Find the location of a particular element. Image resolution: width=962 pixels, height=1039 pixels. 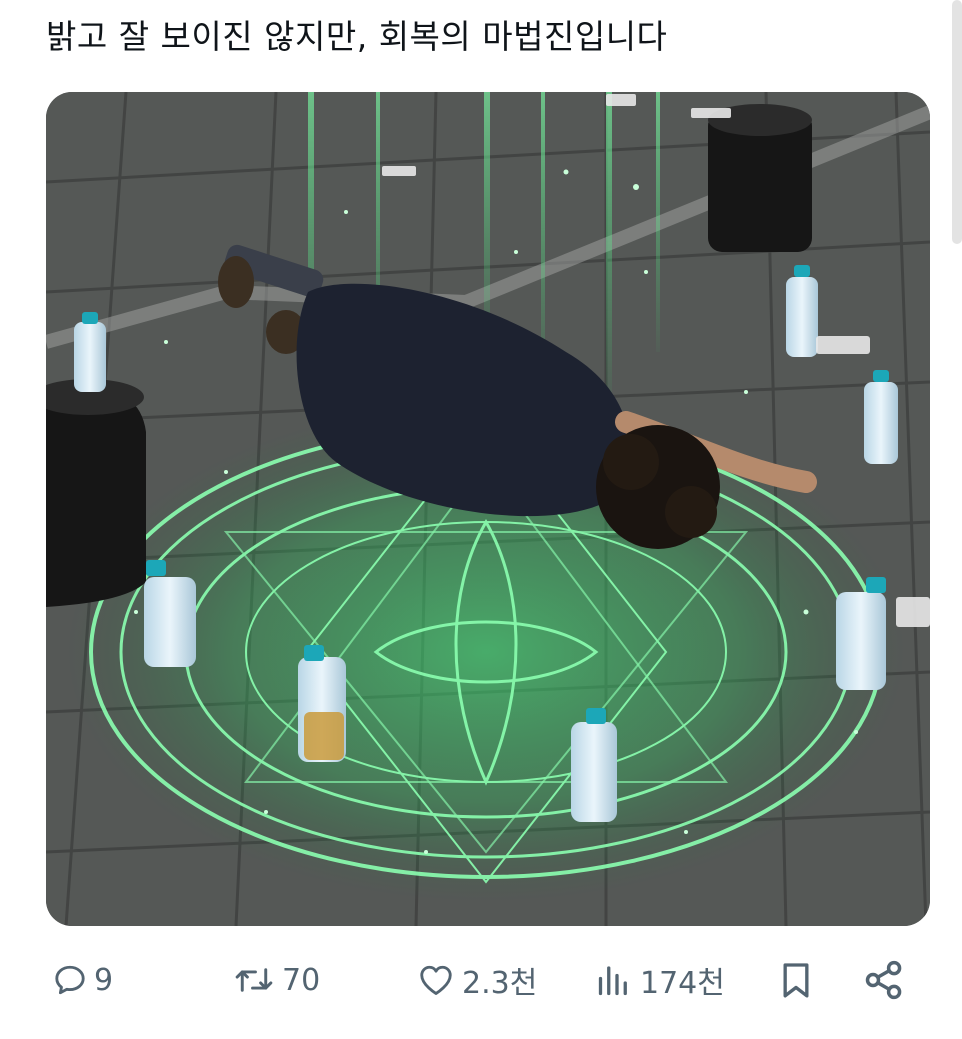

post-action-bar: 9 70 2.3천 174천 is located at coordinates (481, 980).